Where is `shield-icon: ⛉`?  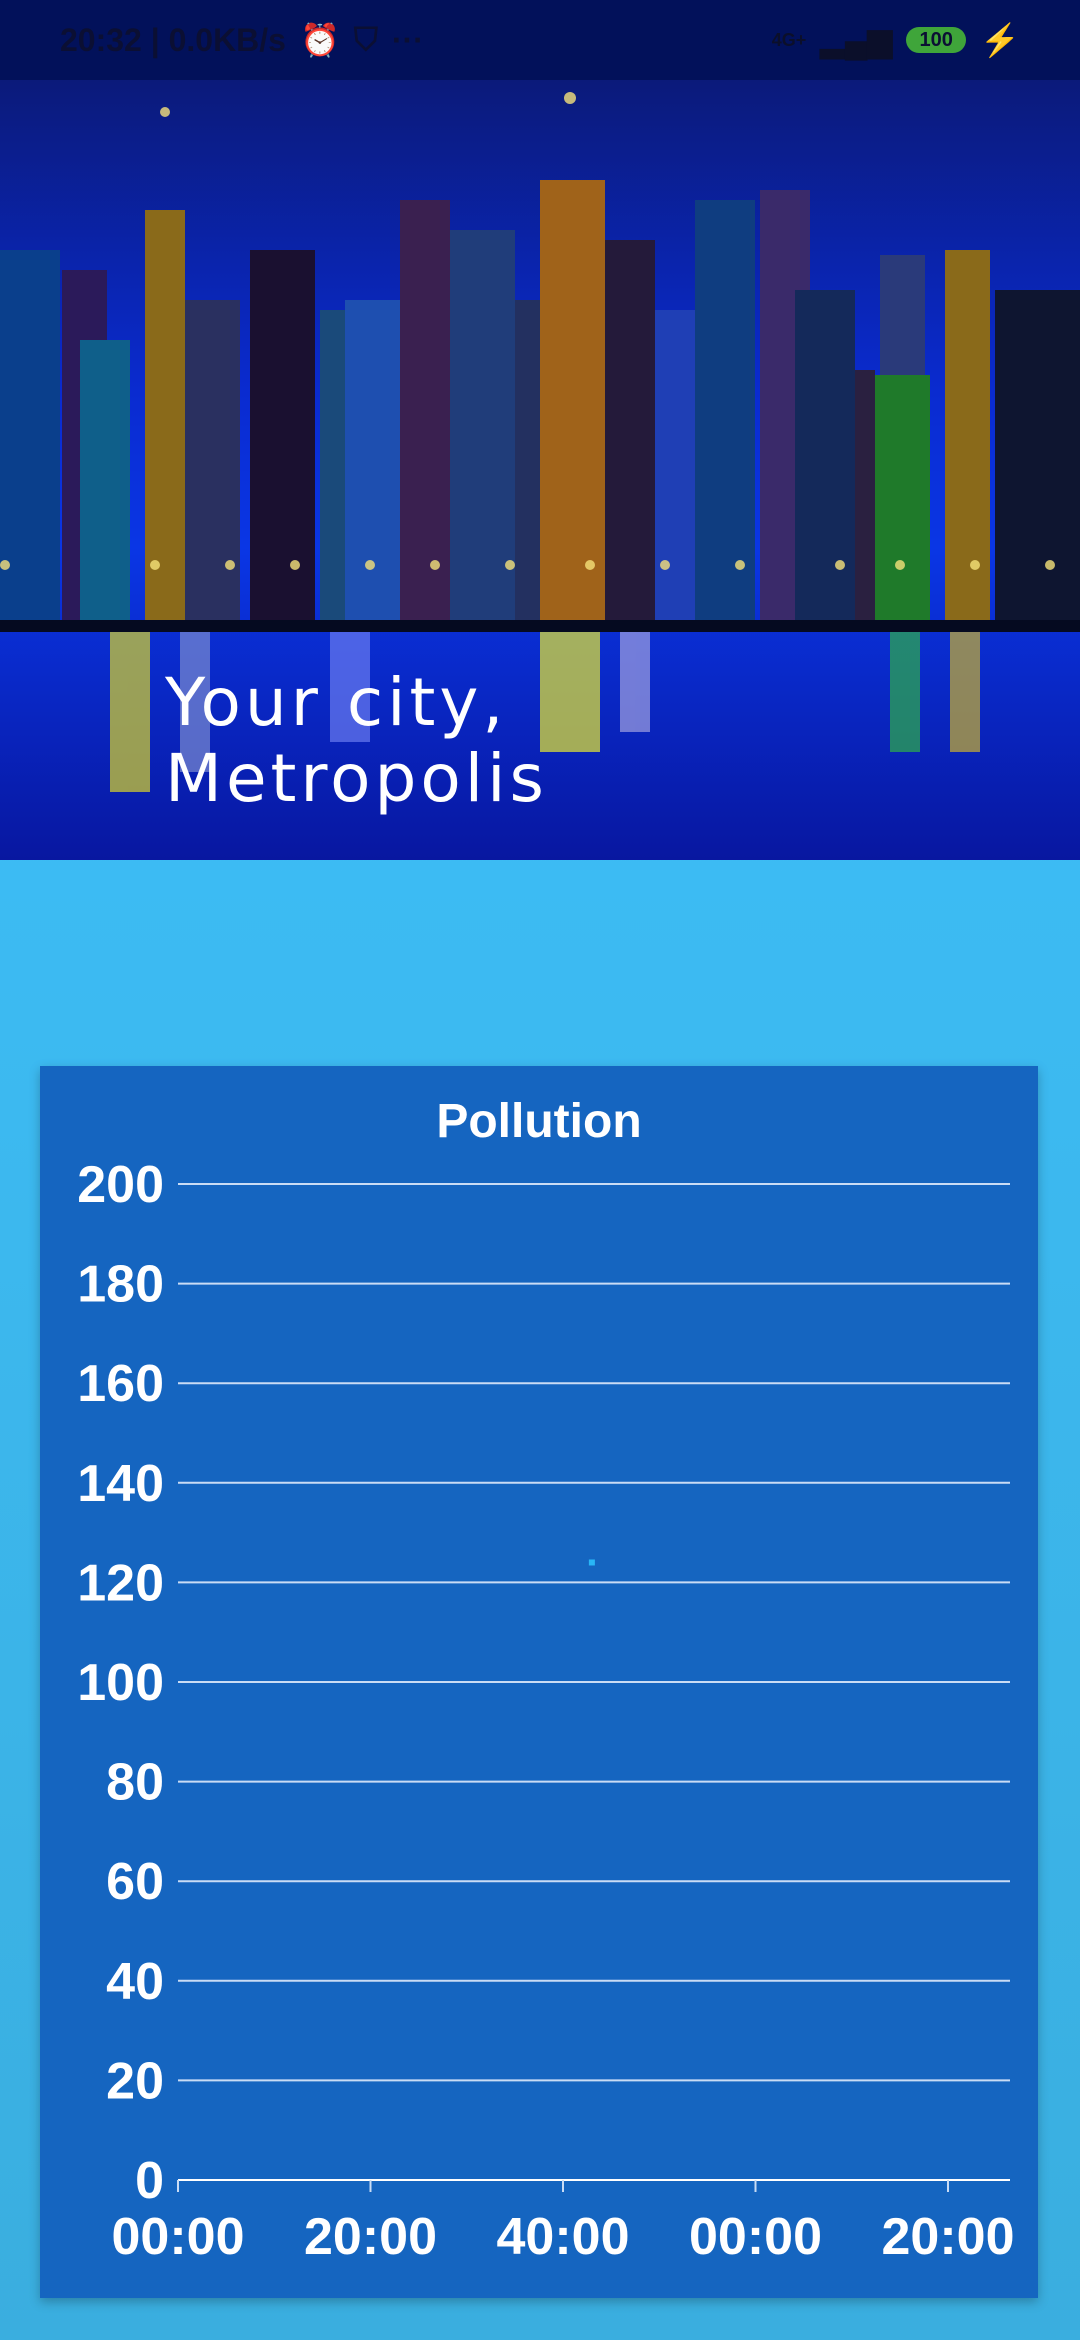 shield-icon: ⛉ is located at coordinates (365, 39).